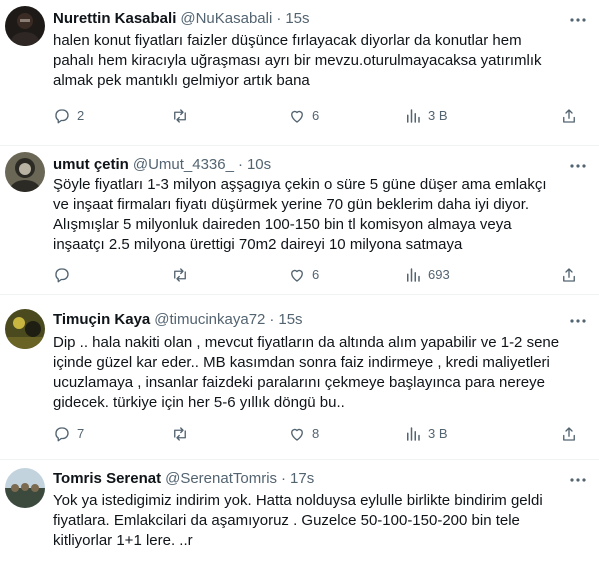 Image resolution: width=599 pixels, height=565 pixels. I want to click on reply-count: 7, so click(81, 433).